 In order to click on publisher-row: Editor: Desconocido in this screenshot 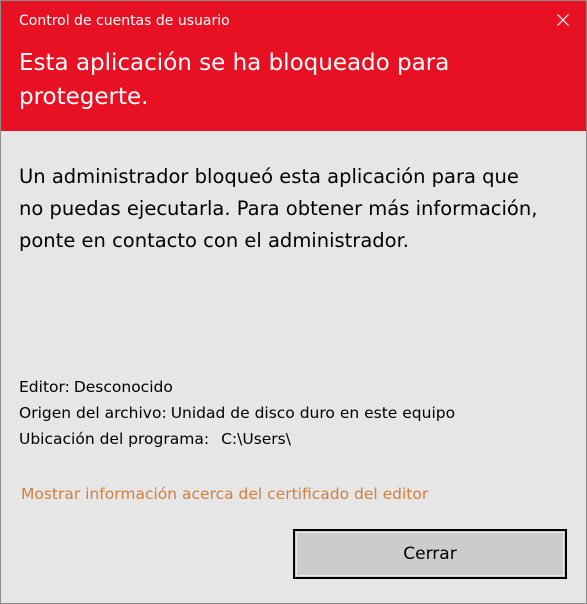, I will do `click(299, 387)`.